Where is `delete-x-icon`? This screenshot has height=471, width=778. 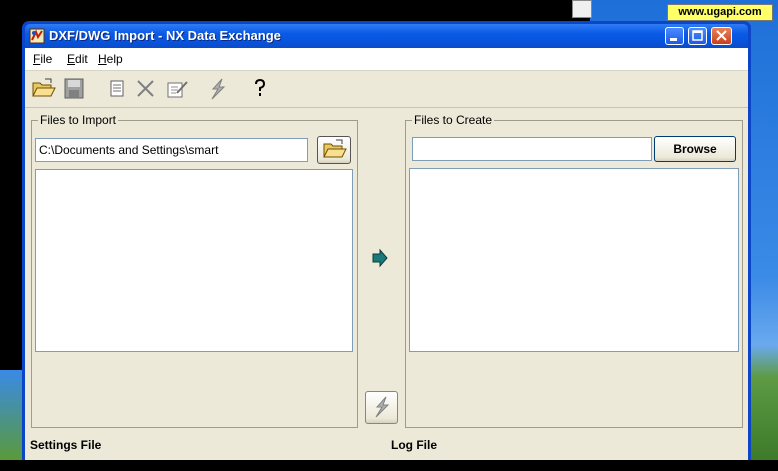
delete-x-icon is located at coordinates (146, 89).